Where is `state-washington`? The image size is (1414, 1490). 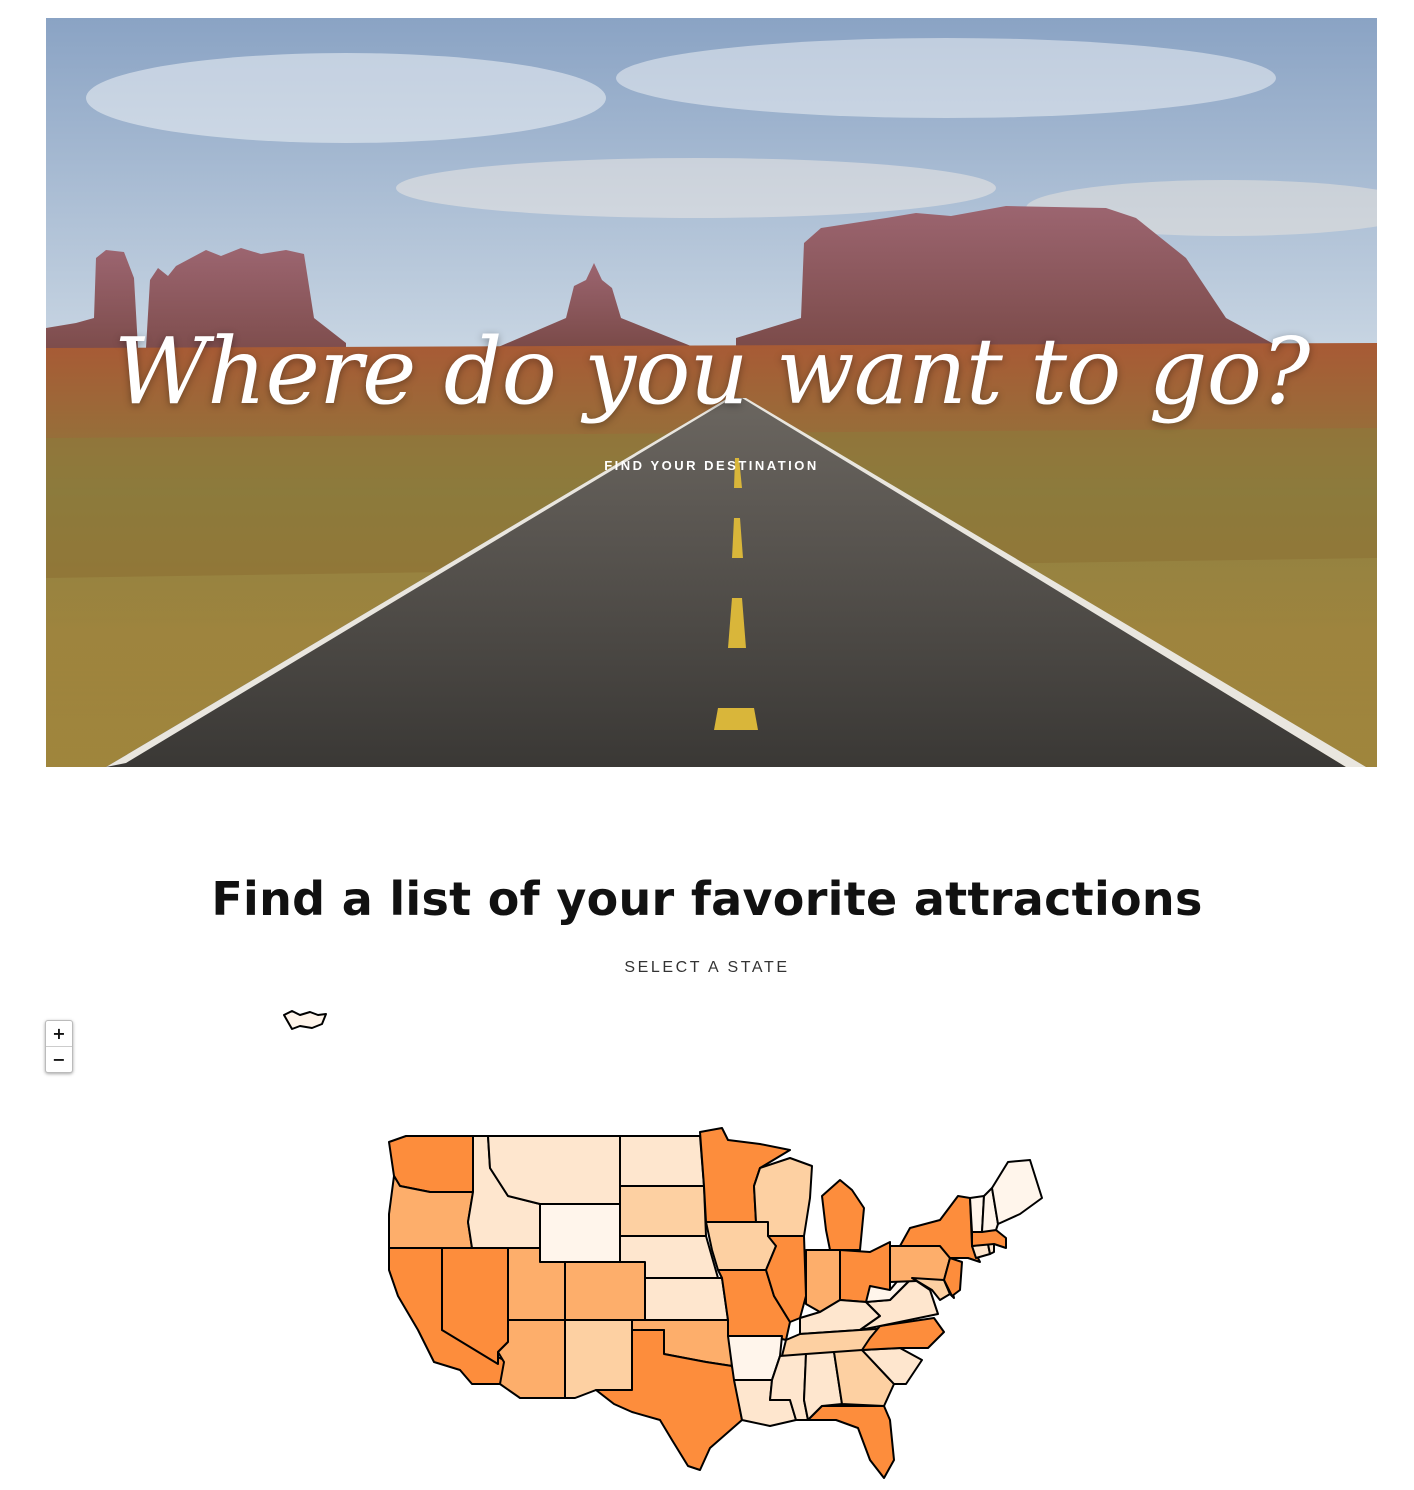 state-washington is located at coordinates (431, 1164).